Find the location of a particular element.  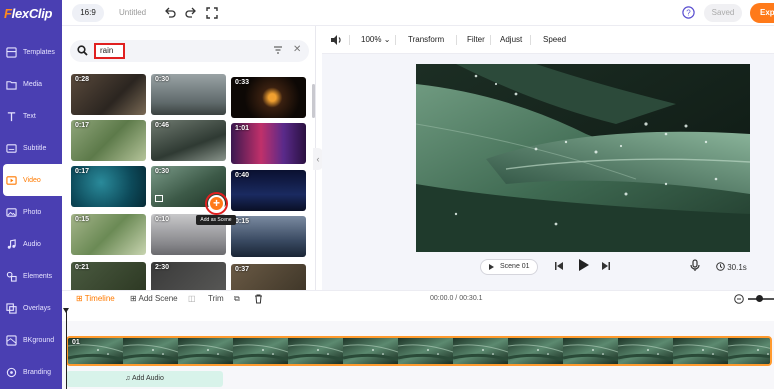

aspect-ratio-button: 16:9 is located at coordinates (88, 13).